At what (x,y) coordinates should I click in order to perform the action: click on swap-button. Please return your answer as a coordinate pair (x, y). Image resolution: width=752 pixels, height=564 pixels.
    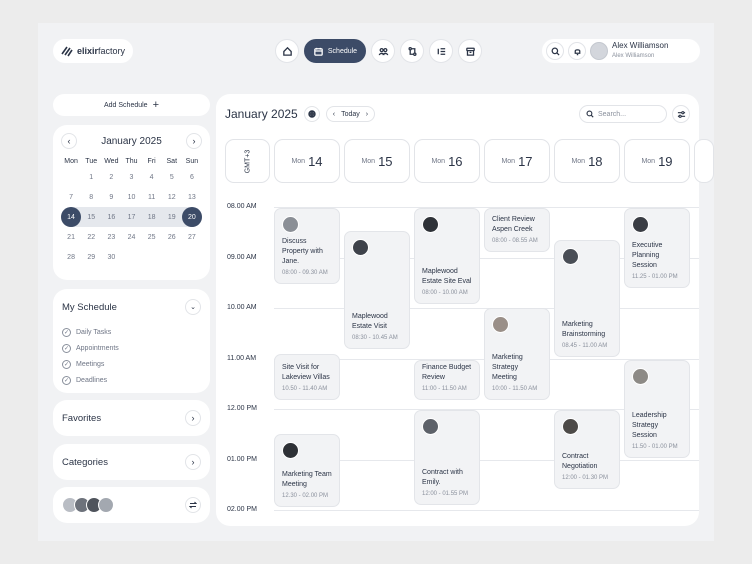
    Looking at the image, I should click on (193, 505).